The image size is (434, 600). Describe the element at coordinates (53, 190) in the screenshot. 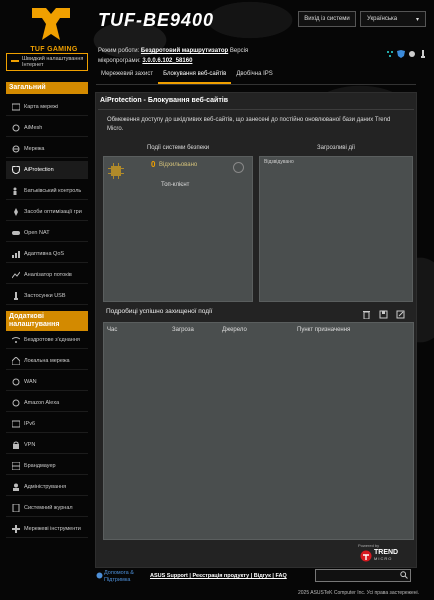

I see `sidebar-item-label: Батьківський контроль` at that location.